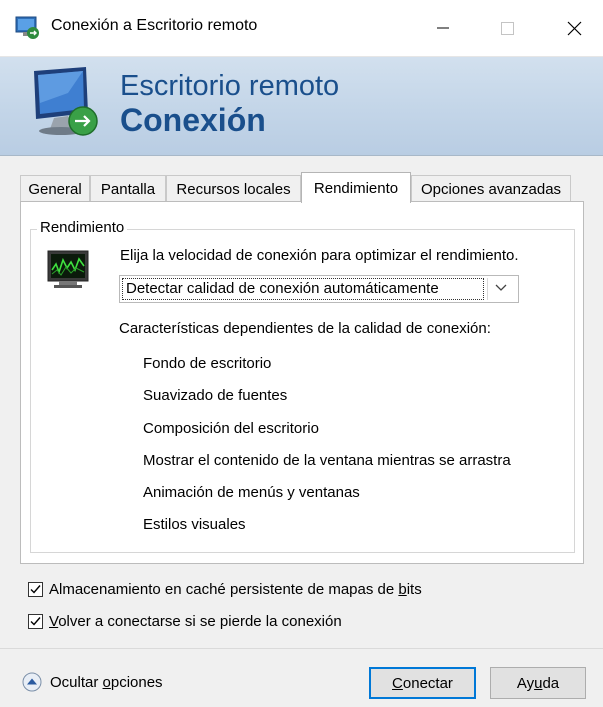 The width and height of the screenshot is (603, 707). What do you see at coordinates (231, 428) in the screenshot?
I see `feature-item: Composición del escritorio` at bounding box center [231, 428].